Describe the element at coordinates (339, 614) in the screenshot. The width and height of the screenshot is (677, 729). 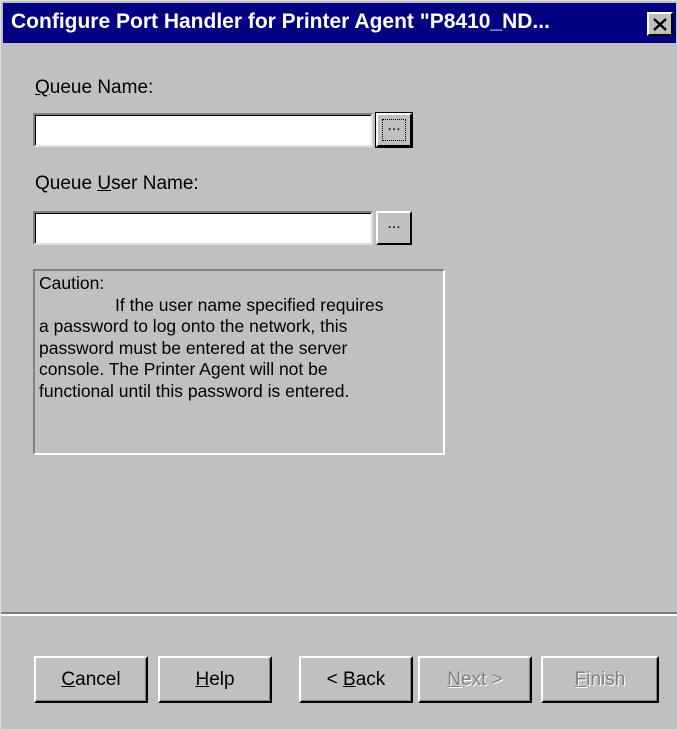
I see `button-separator` at that location.